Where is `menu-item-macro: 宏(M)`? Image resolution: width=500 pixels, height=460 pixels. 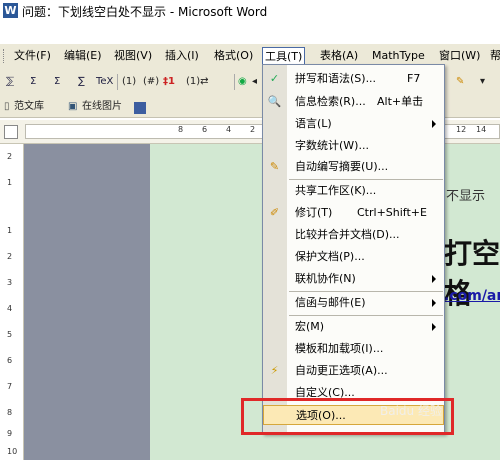
menu-item-macro: 宏(M) is located at coordinates (353, 327).